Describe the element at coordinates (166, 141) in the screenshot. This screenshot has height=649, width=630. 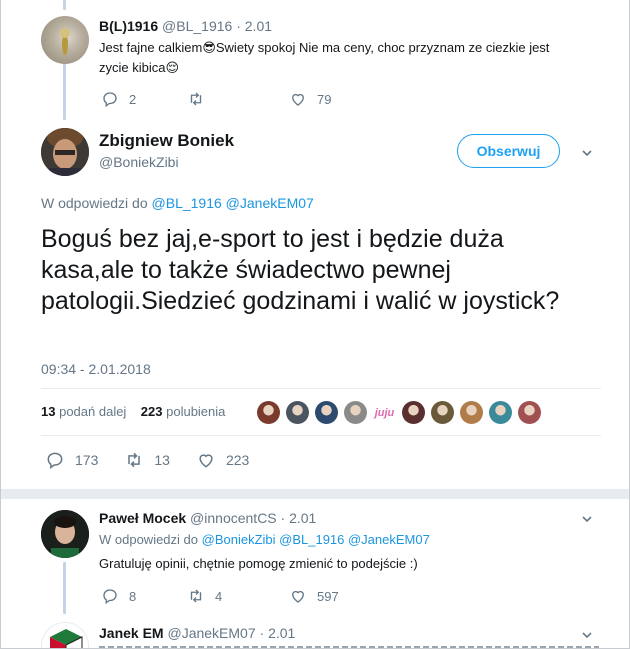
I see `main-user-name: Zbigniew Boniek` at that location.